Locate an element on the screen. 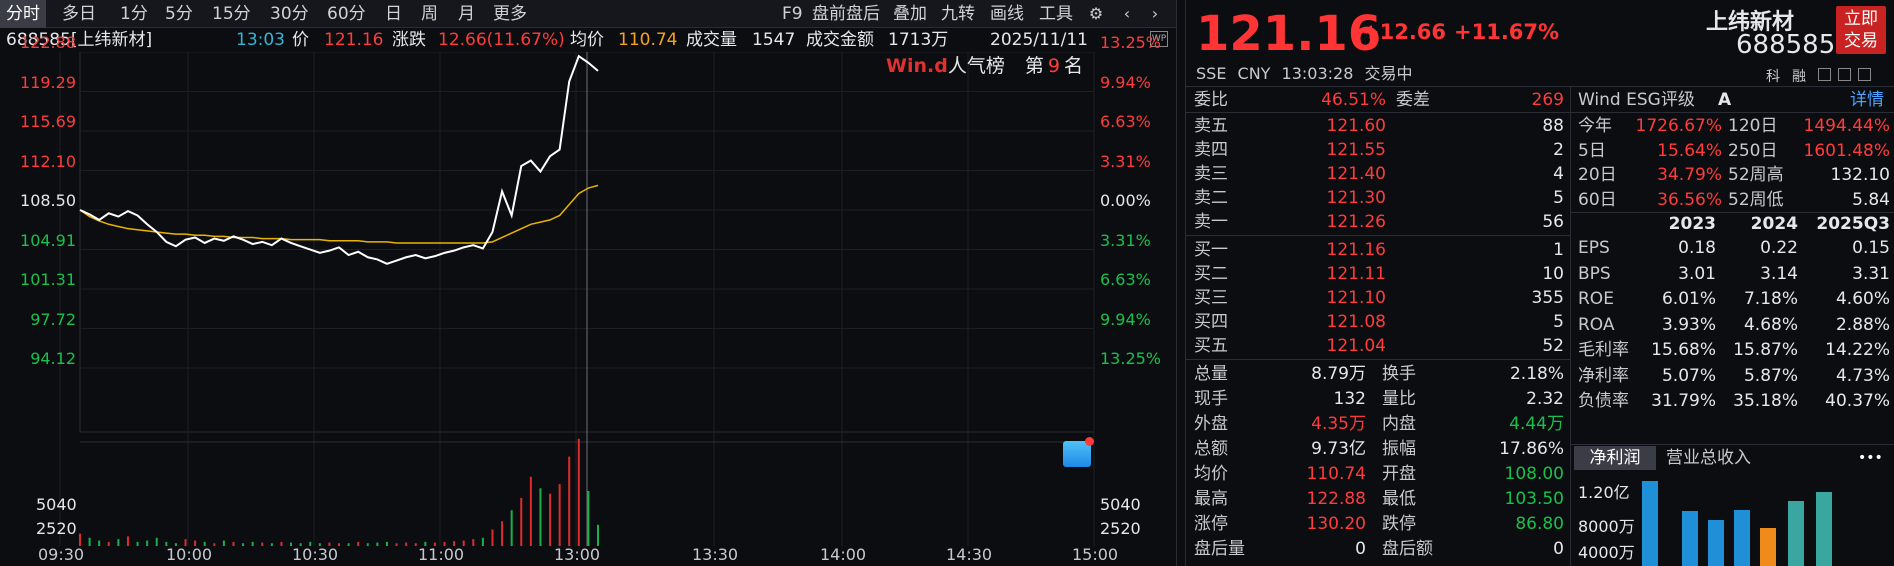  perf-label-a-2: 20日 is located at coordinates (1597, 175).